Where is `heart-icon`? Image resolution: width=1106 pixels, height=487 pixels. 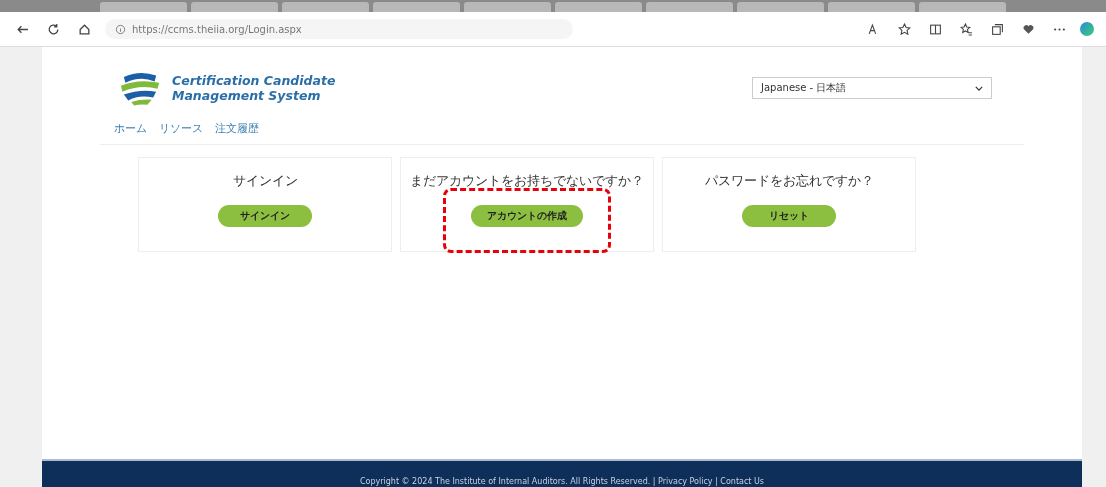 heart-icon is located at coordinates (1028, 29).